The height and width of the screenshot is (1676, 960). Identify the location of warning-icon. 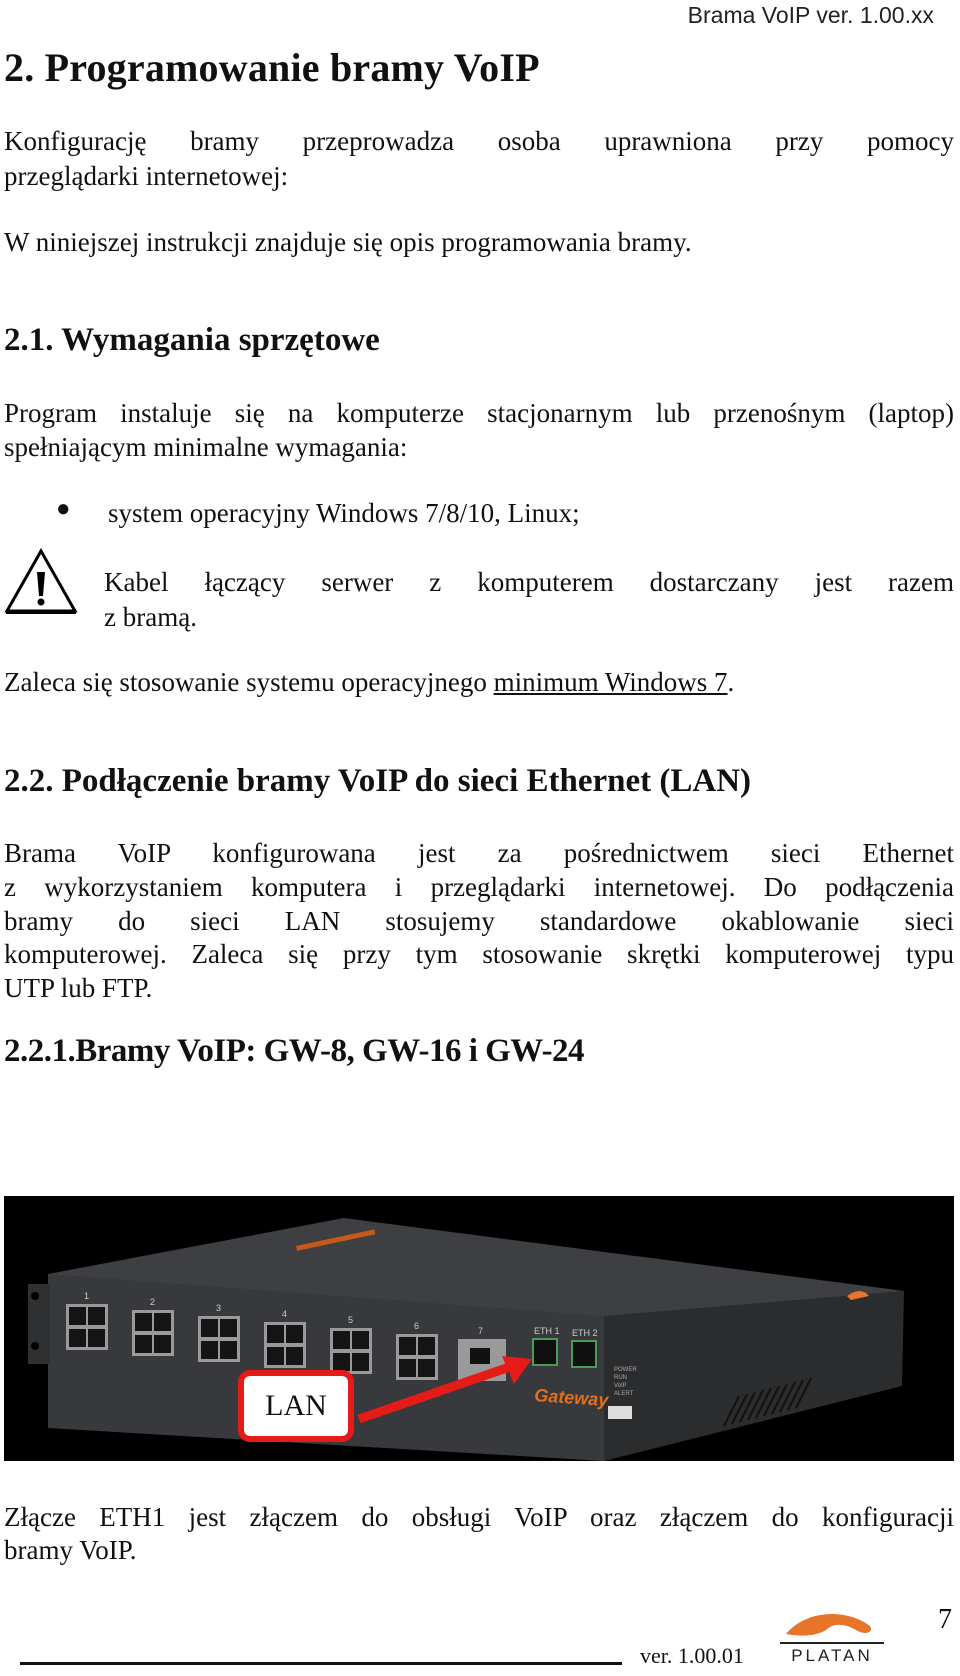
(41, 582).